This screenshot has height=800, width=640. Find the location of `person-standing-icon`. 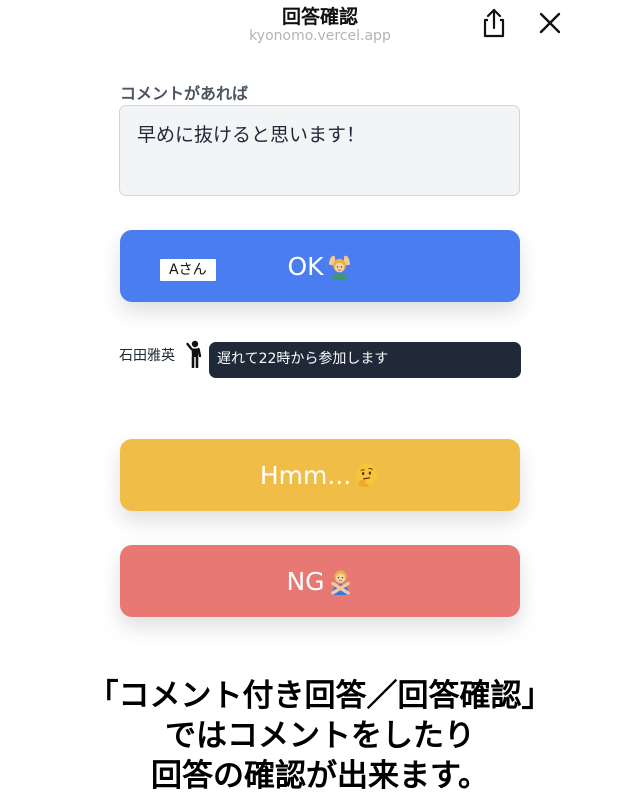

person-standing-icon is located at coordinates (194, 354).